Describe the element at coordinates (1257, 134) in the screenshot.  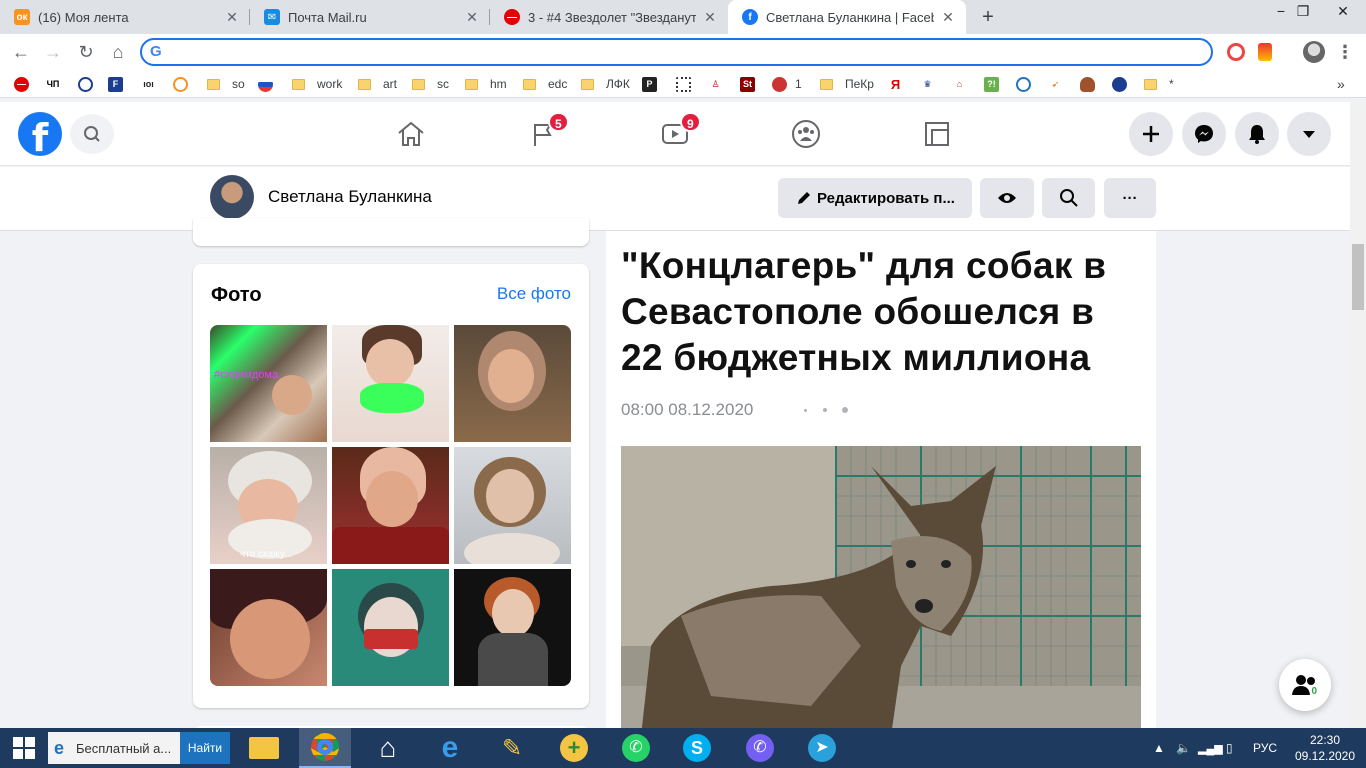
I see `notifications-button` at that location.